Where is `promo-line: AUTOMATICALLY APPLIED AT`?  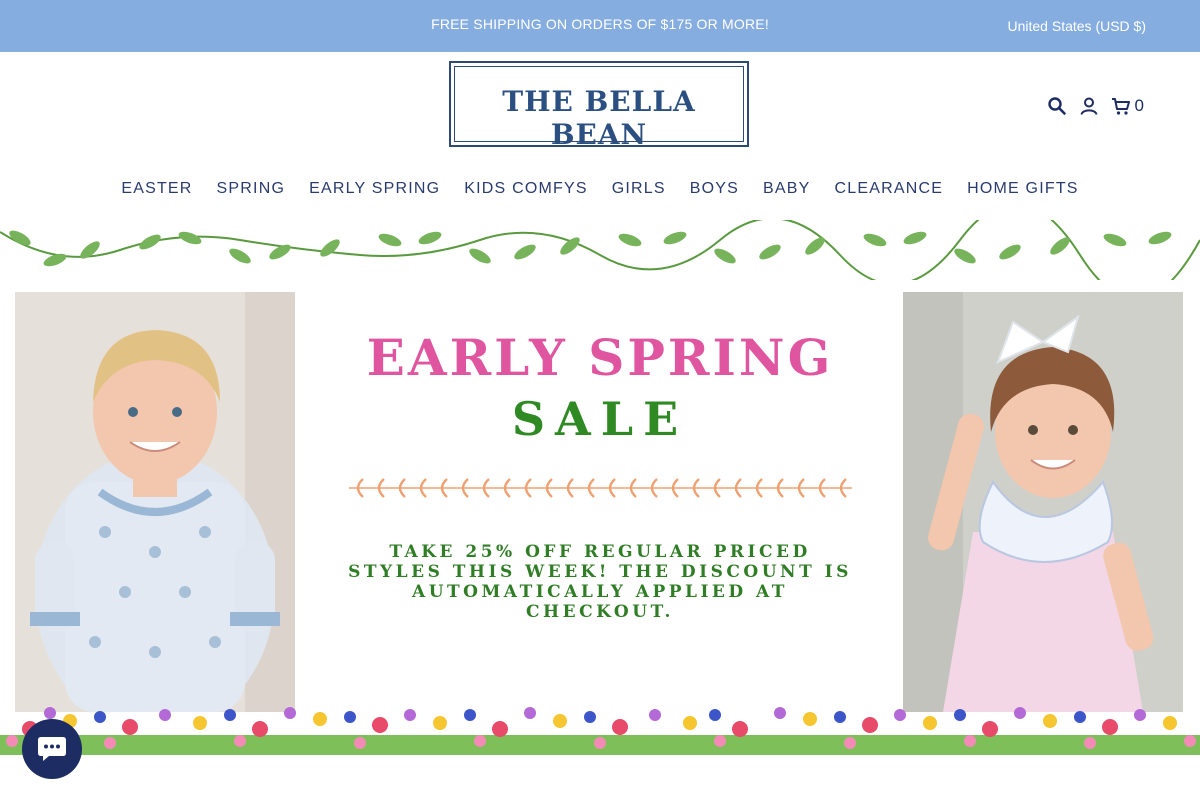
promo-line: AUTOMATICALLY APPLIED AT is located at coordinates (600, 592).